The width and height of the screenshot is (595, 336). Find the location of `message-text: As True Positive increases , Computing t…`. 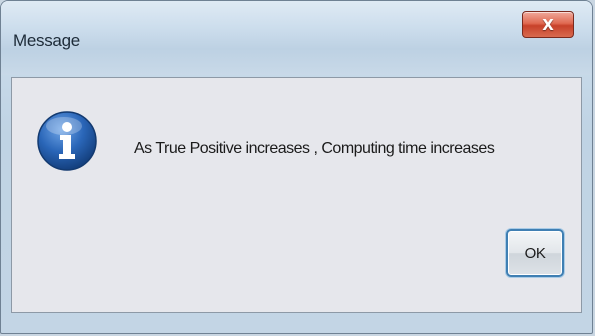

message-text: As True Positive increases , Computing t… is located at coordinates (314, 148).